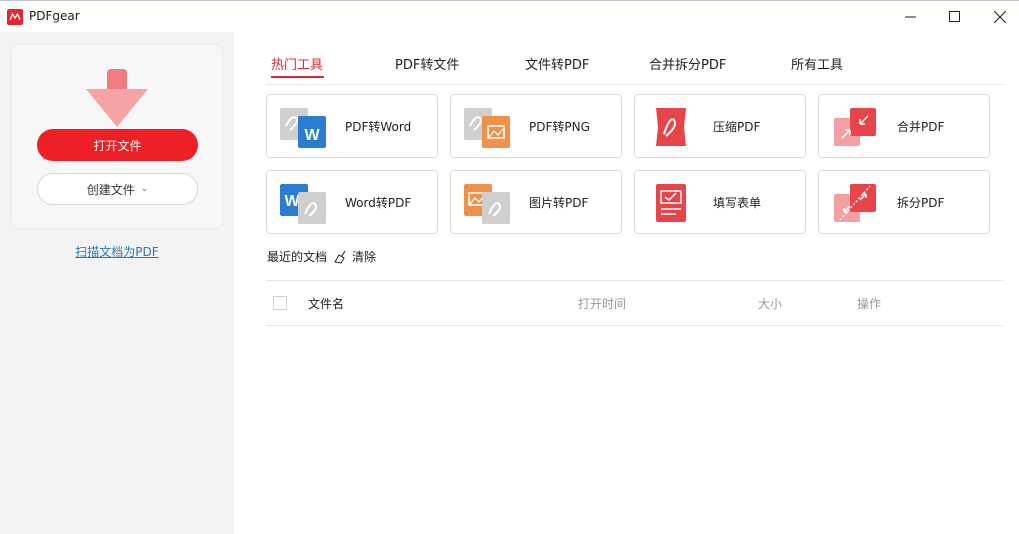 The image size is (1019, 534). I want to click on tool-label: 填写表单, so click(737, 202).